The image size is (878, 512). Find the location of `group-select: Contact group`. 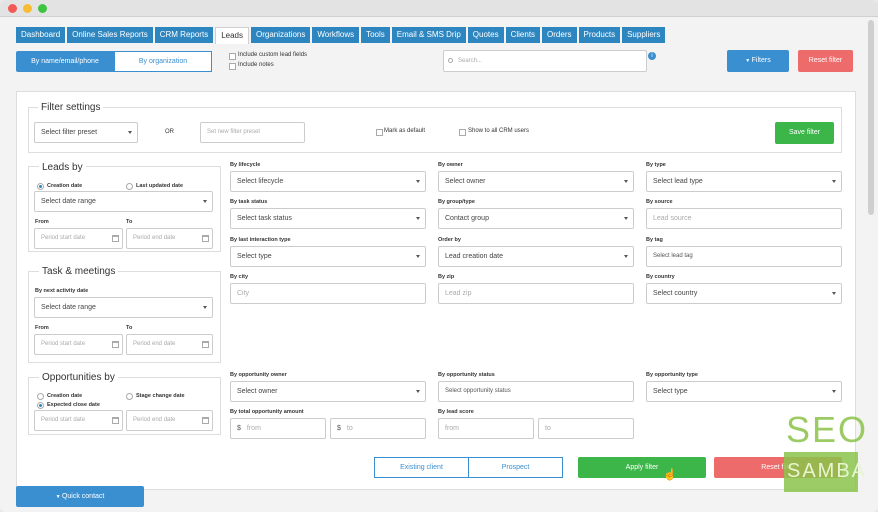

group-select: Contact group is located at coordinates (536, 218).